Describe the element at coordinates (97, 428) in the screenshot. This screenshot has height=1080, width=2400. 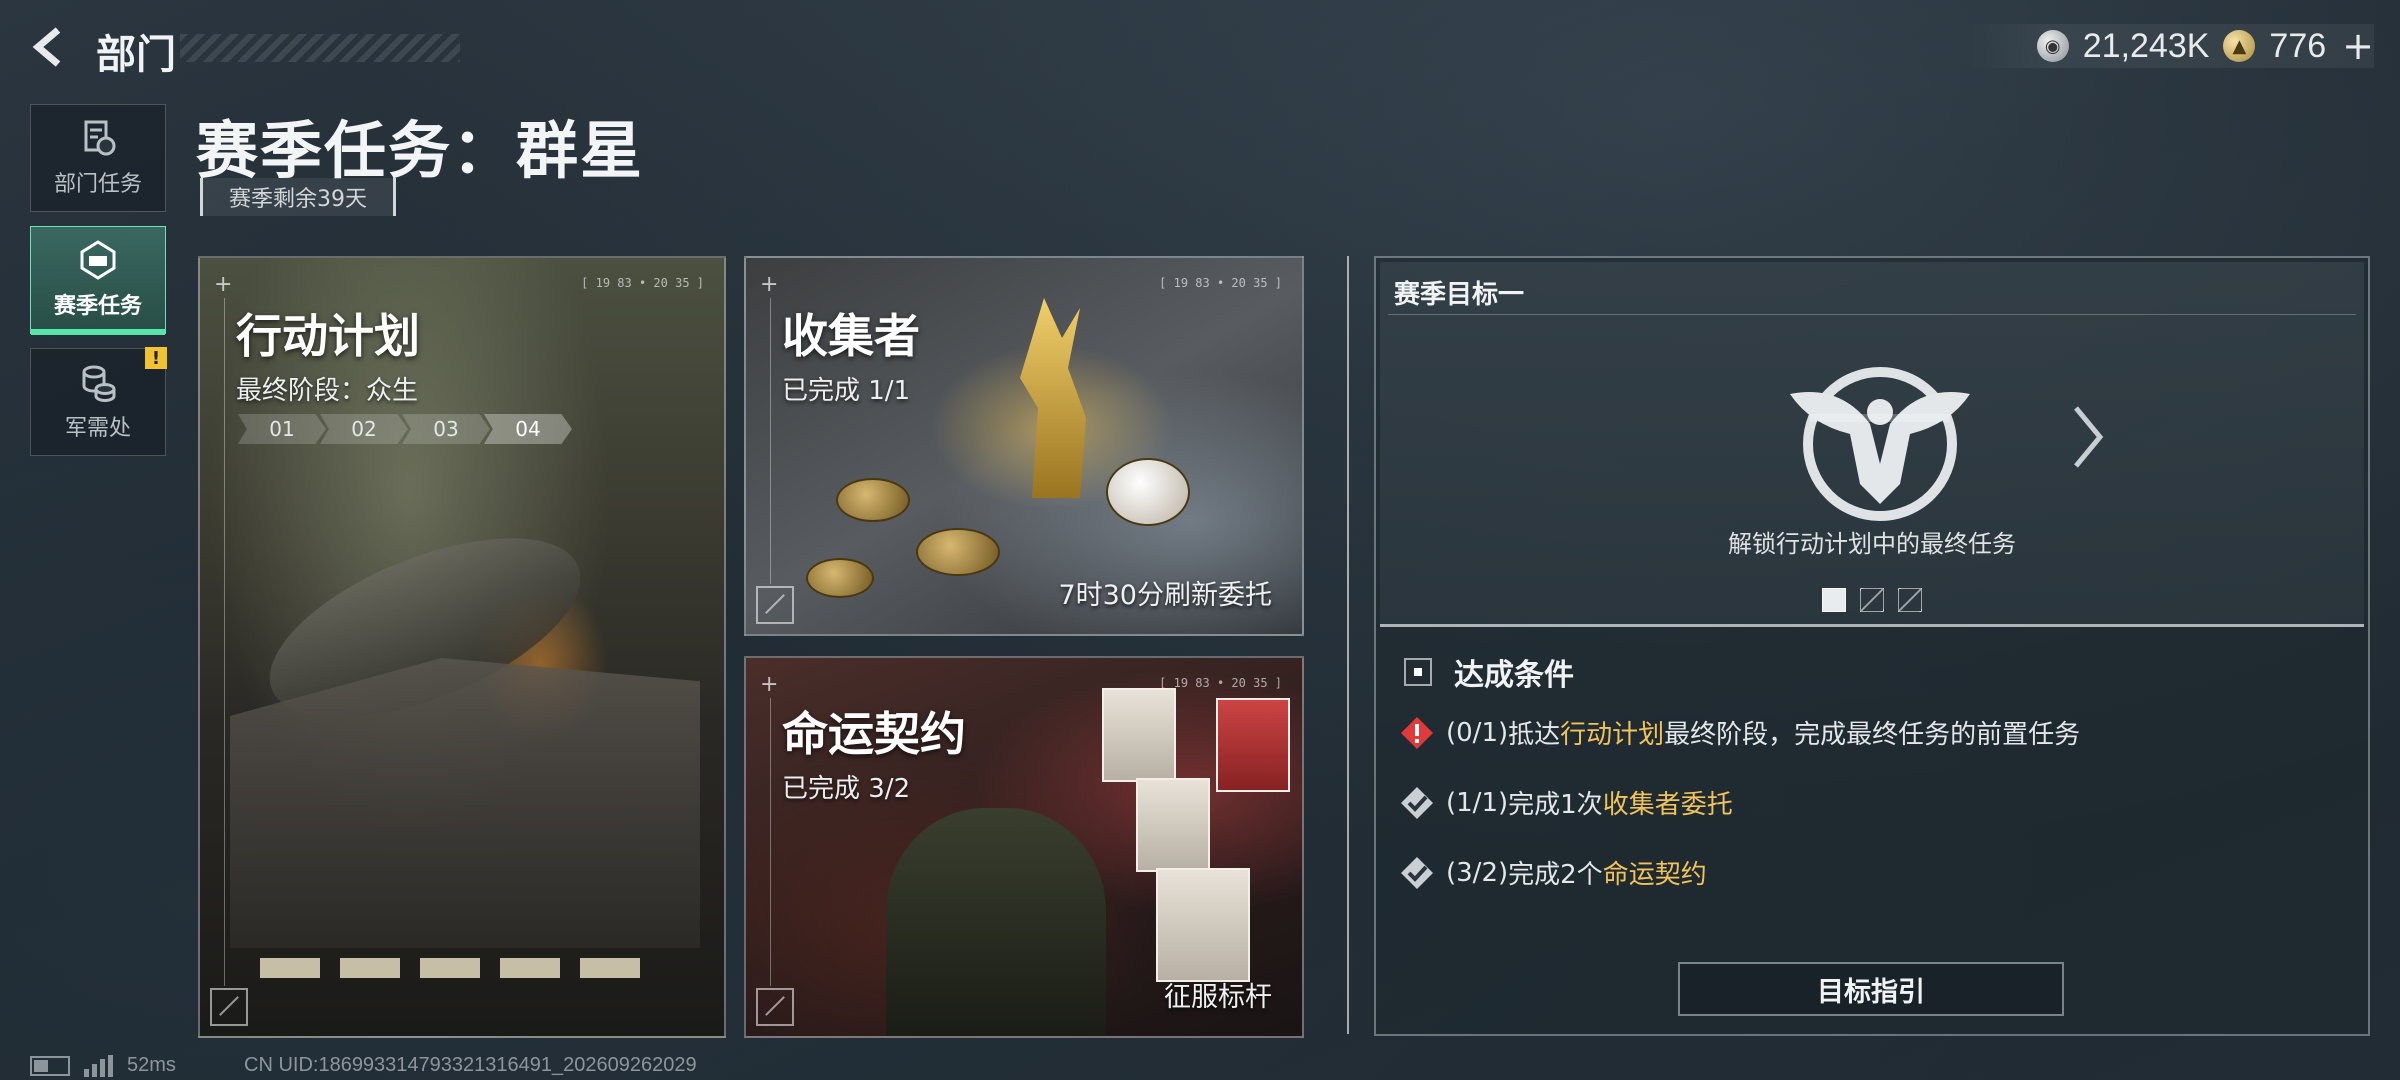
I see `sidebar-item-label: 军需处` at that location.